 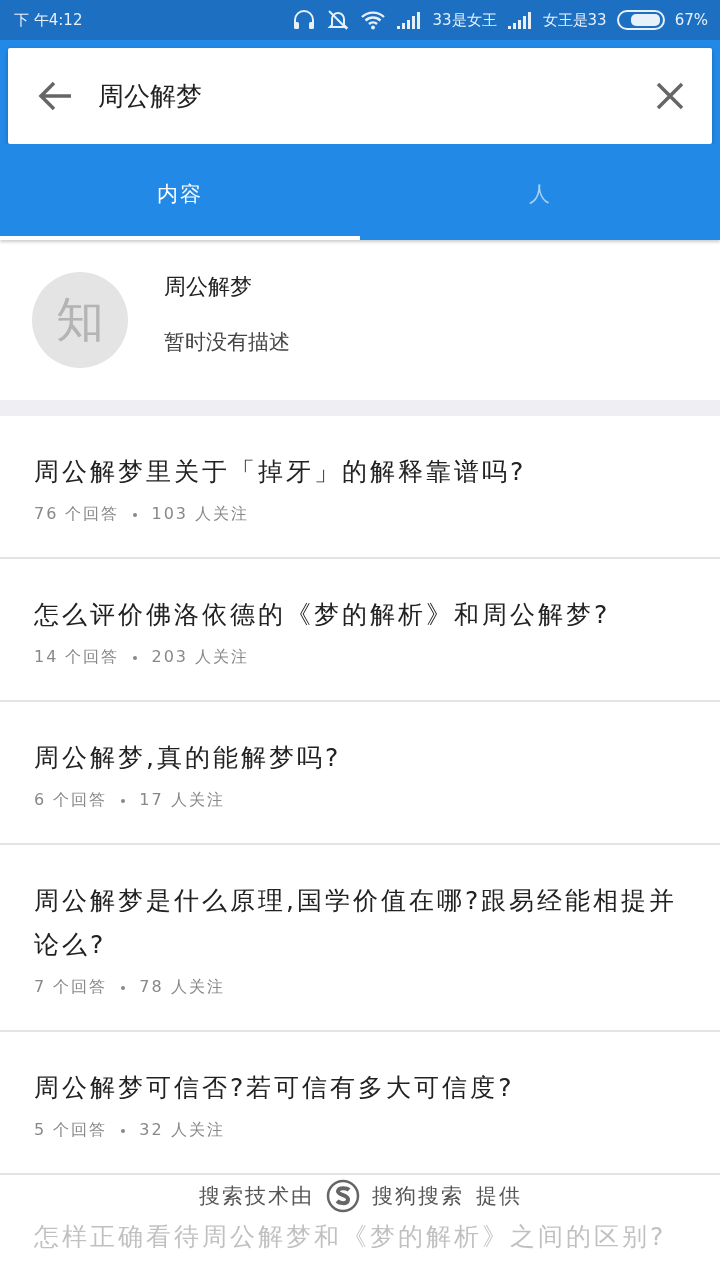 I want to click on carrier-name: 33是女王, so click(x=464, y=20).